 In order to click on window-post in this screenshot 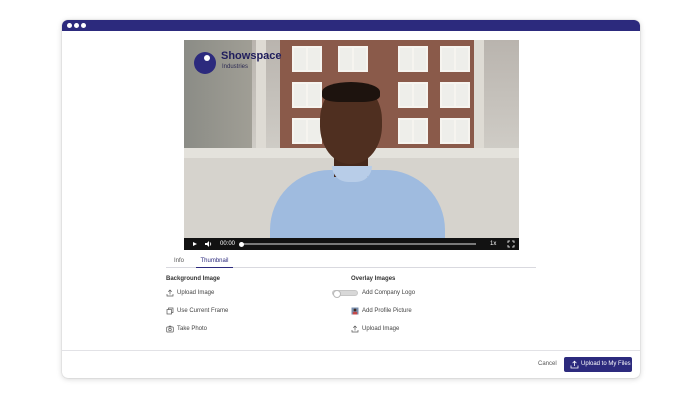, I will do `click(479, 100)`.